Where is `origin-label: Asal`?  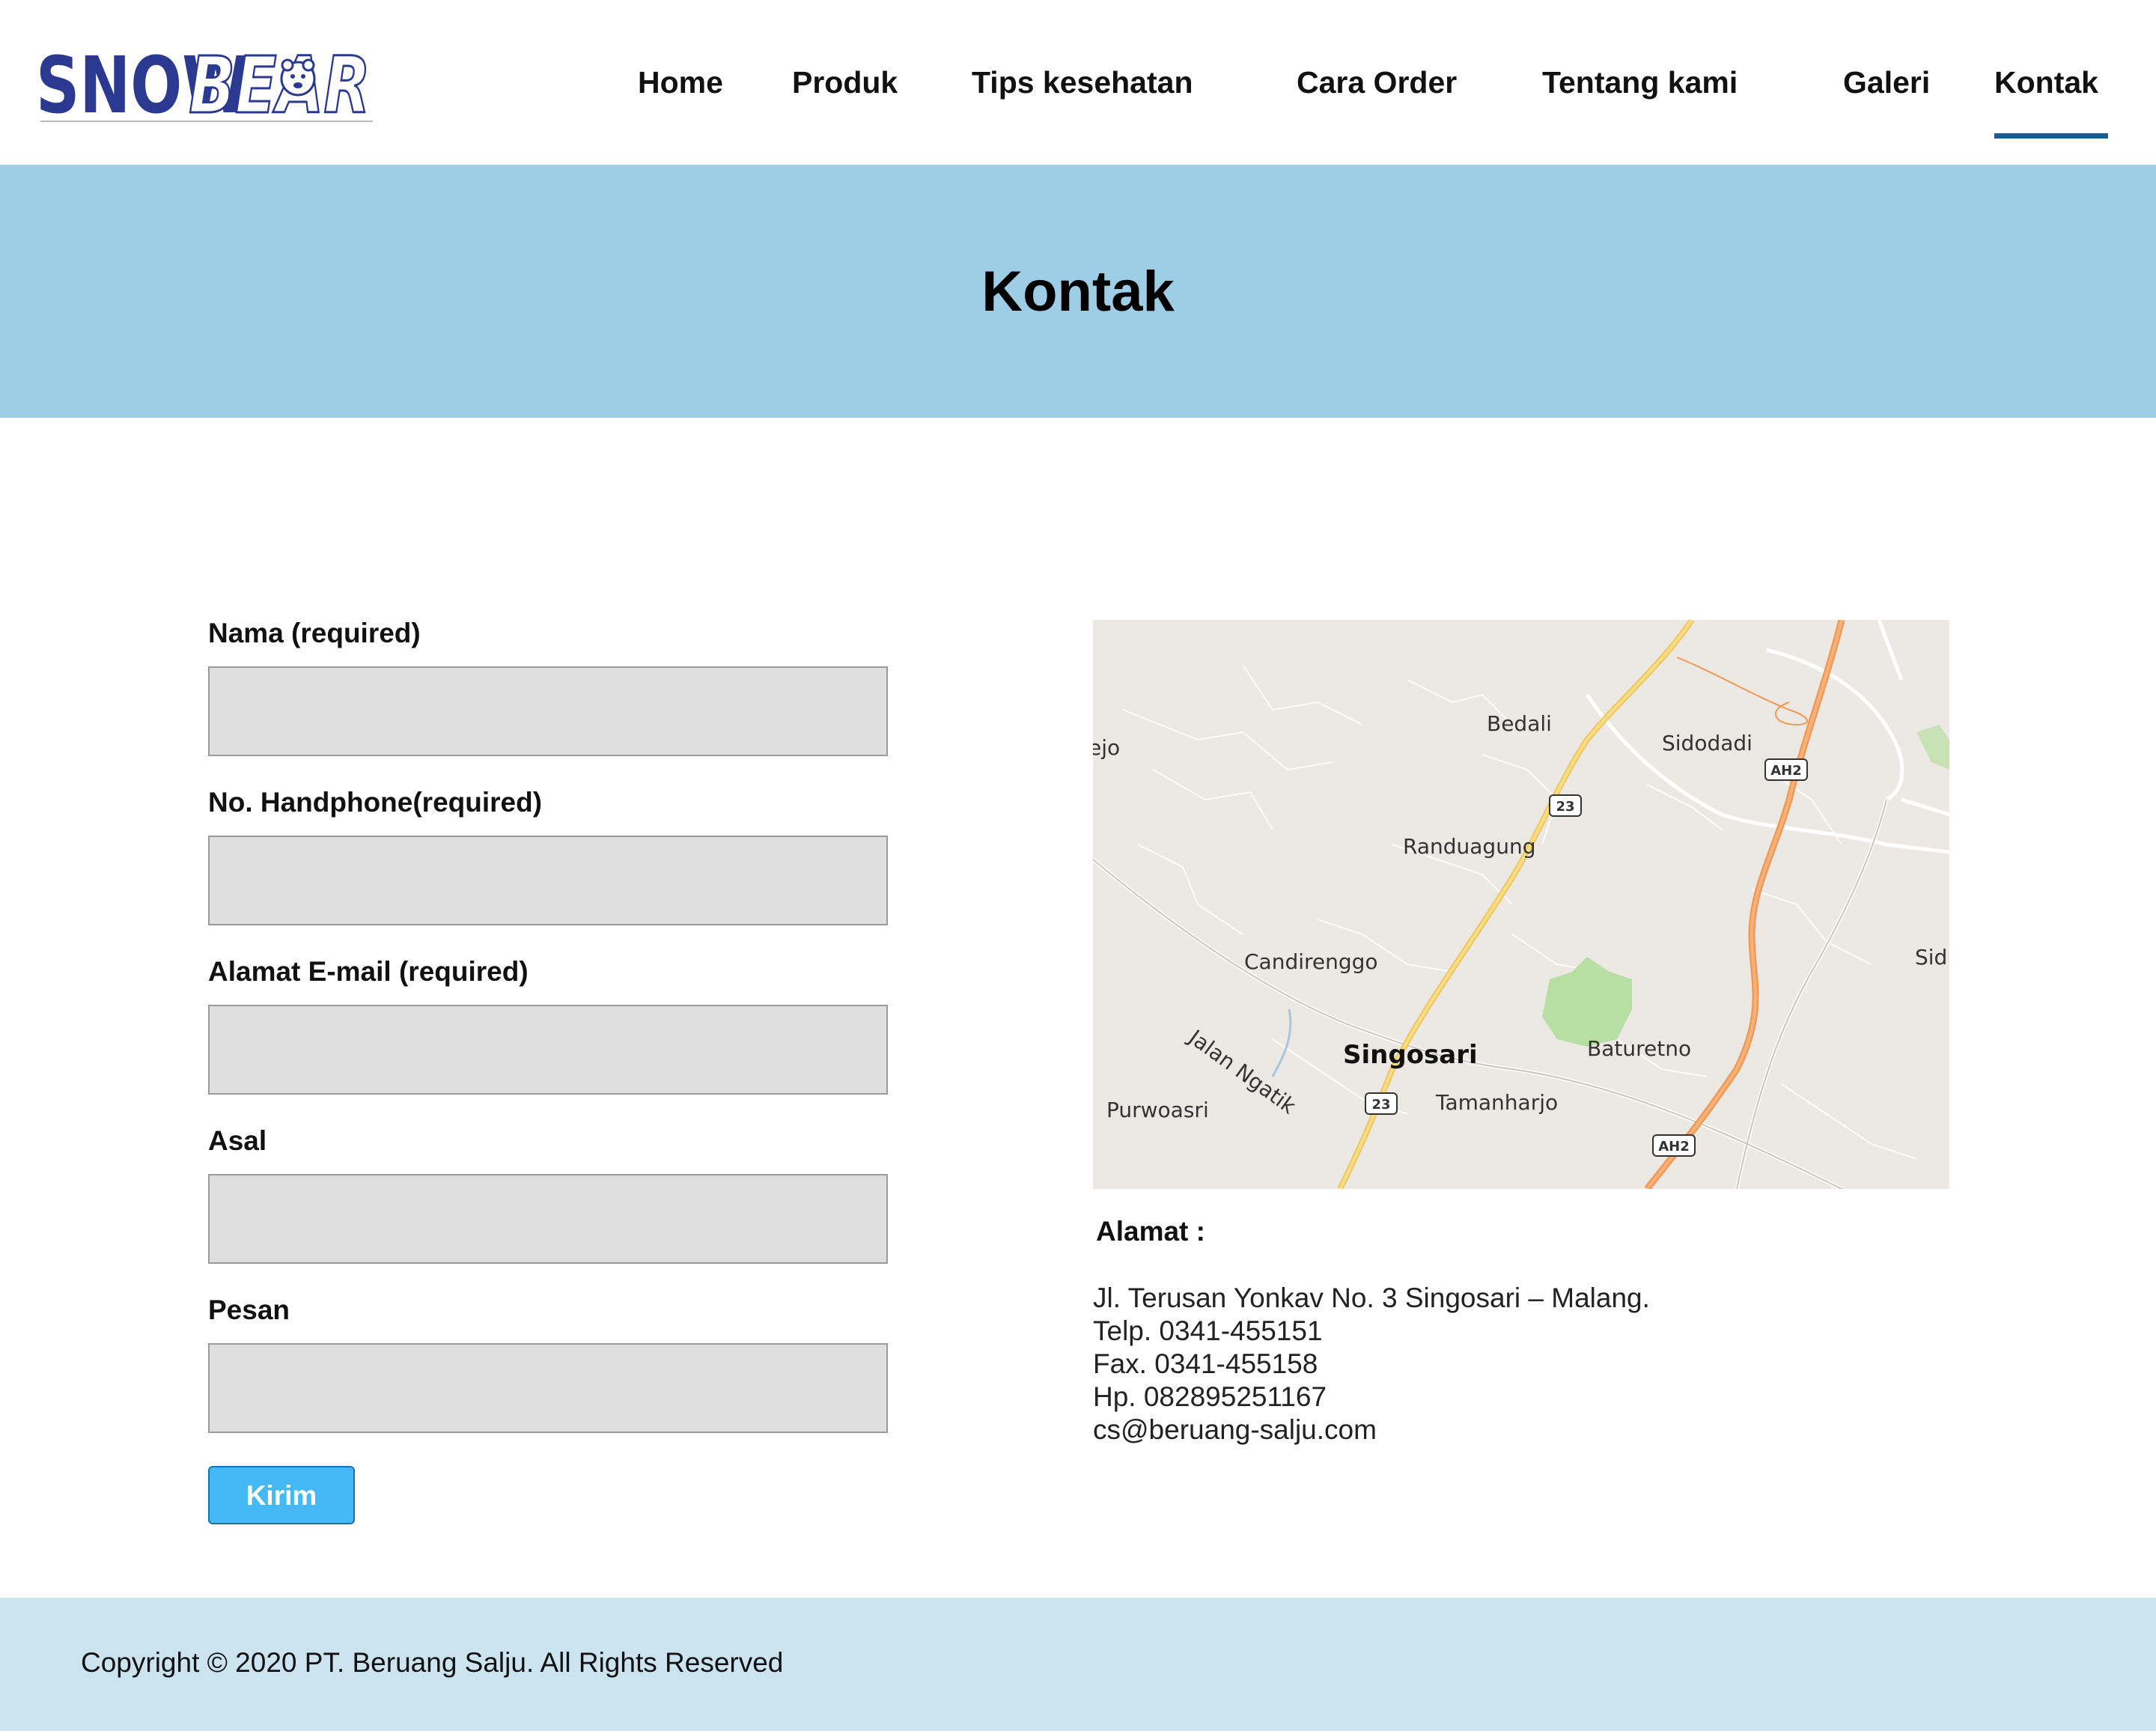
origin-label: Asal is located at coordinates (237, 1140).